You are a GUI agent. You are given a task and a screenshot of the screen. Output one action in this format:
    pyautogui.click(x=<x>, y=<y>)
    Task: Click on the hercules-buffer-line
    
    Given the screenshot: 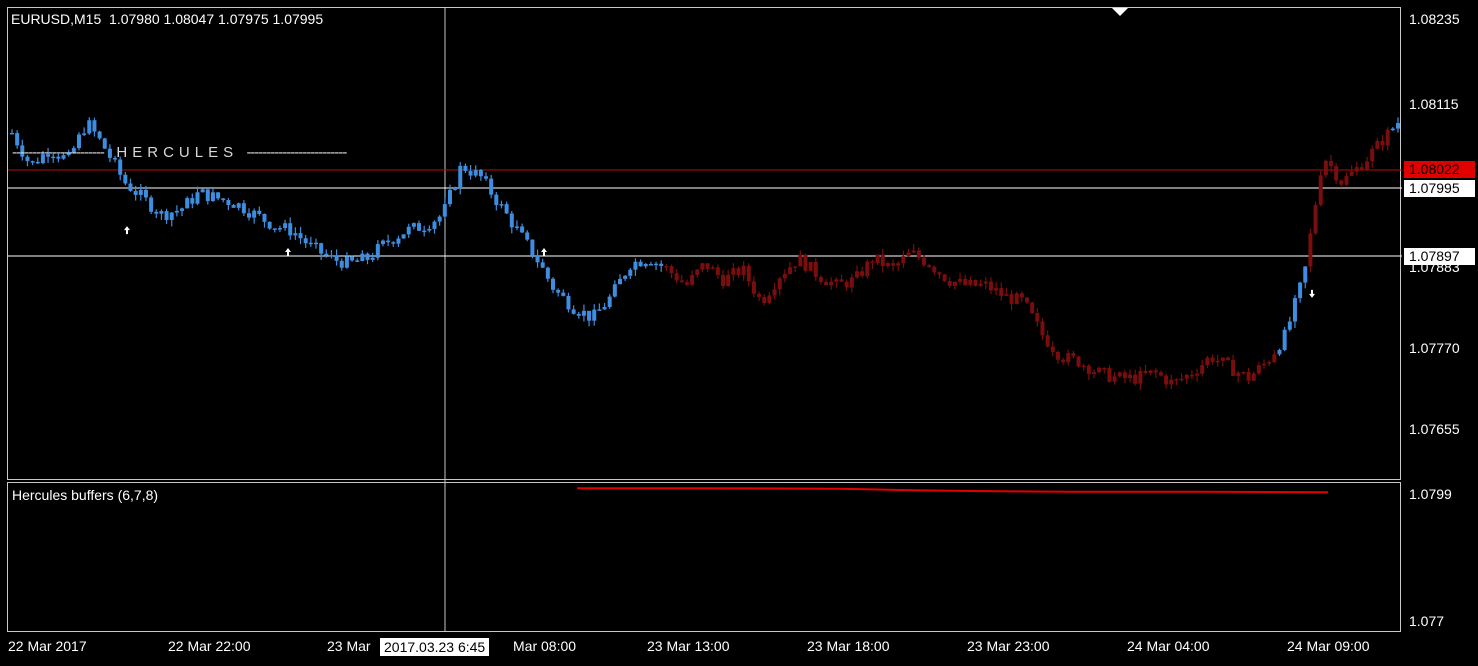 What is the action you would take?
    pyautogui.click(x=953, y=490)
    